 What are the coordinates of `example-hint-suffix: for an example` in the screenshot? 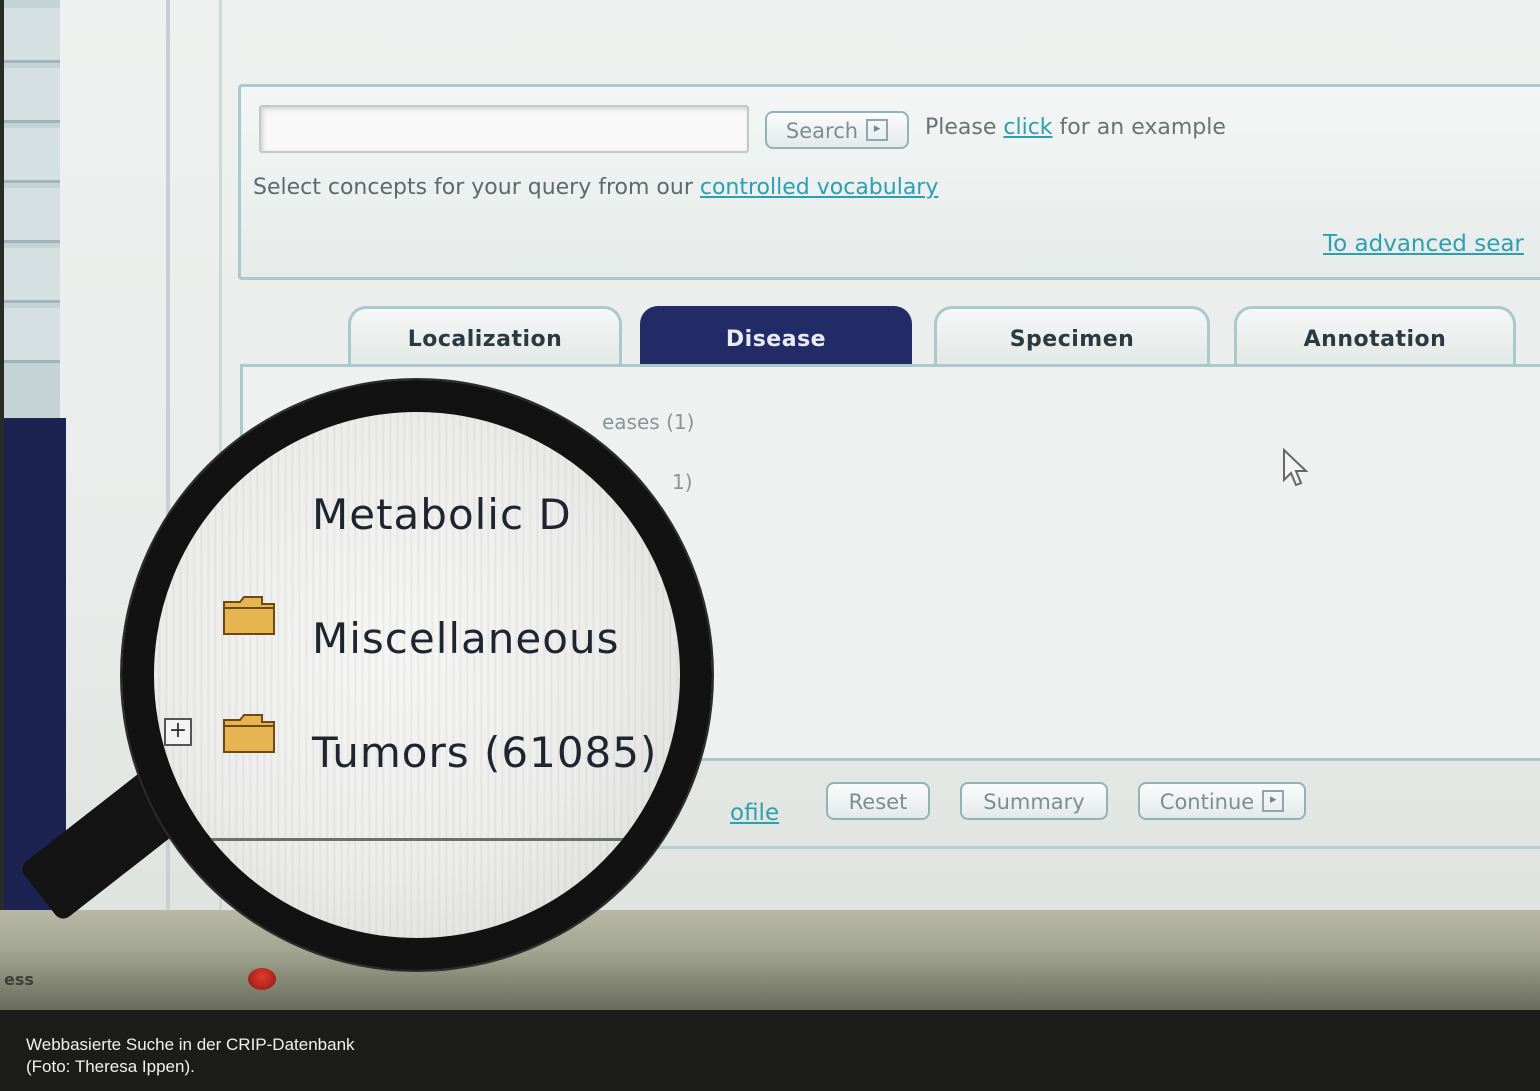 It's located at (1139, 127).